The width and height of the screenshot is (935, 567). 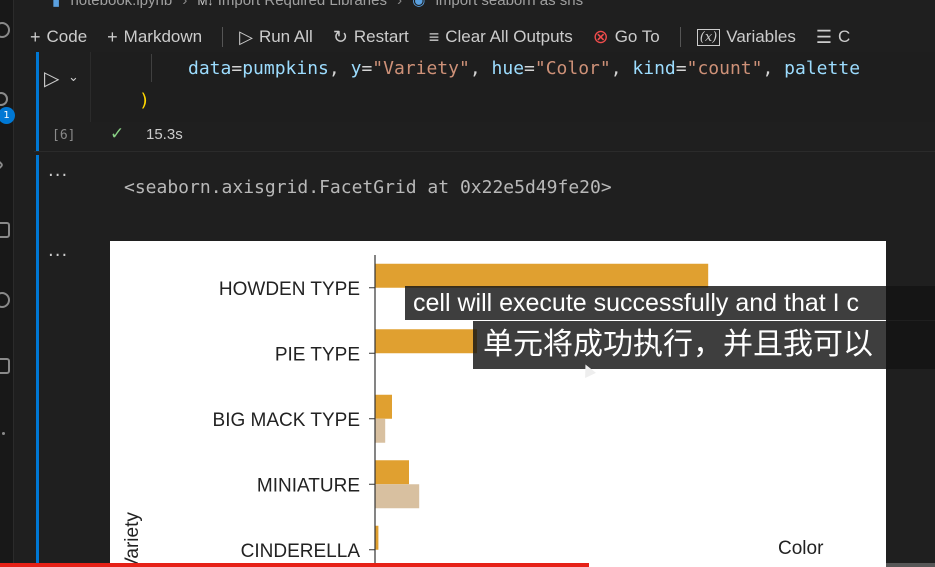 I want to click on add-code-cell-button: + Code, so click(x=58, y=37).